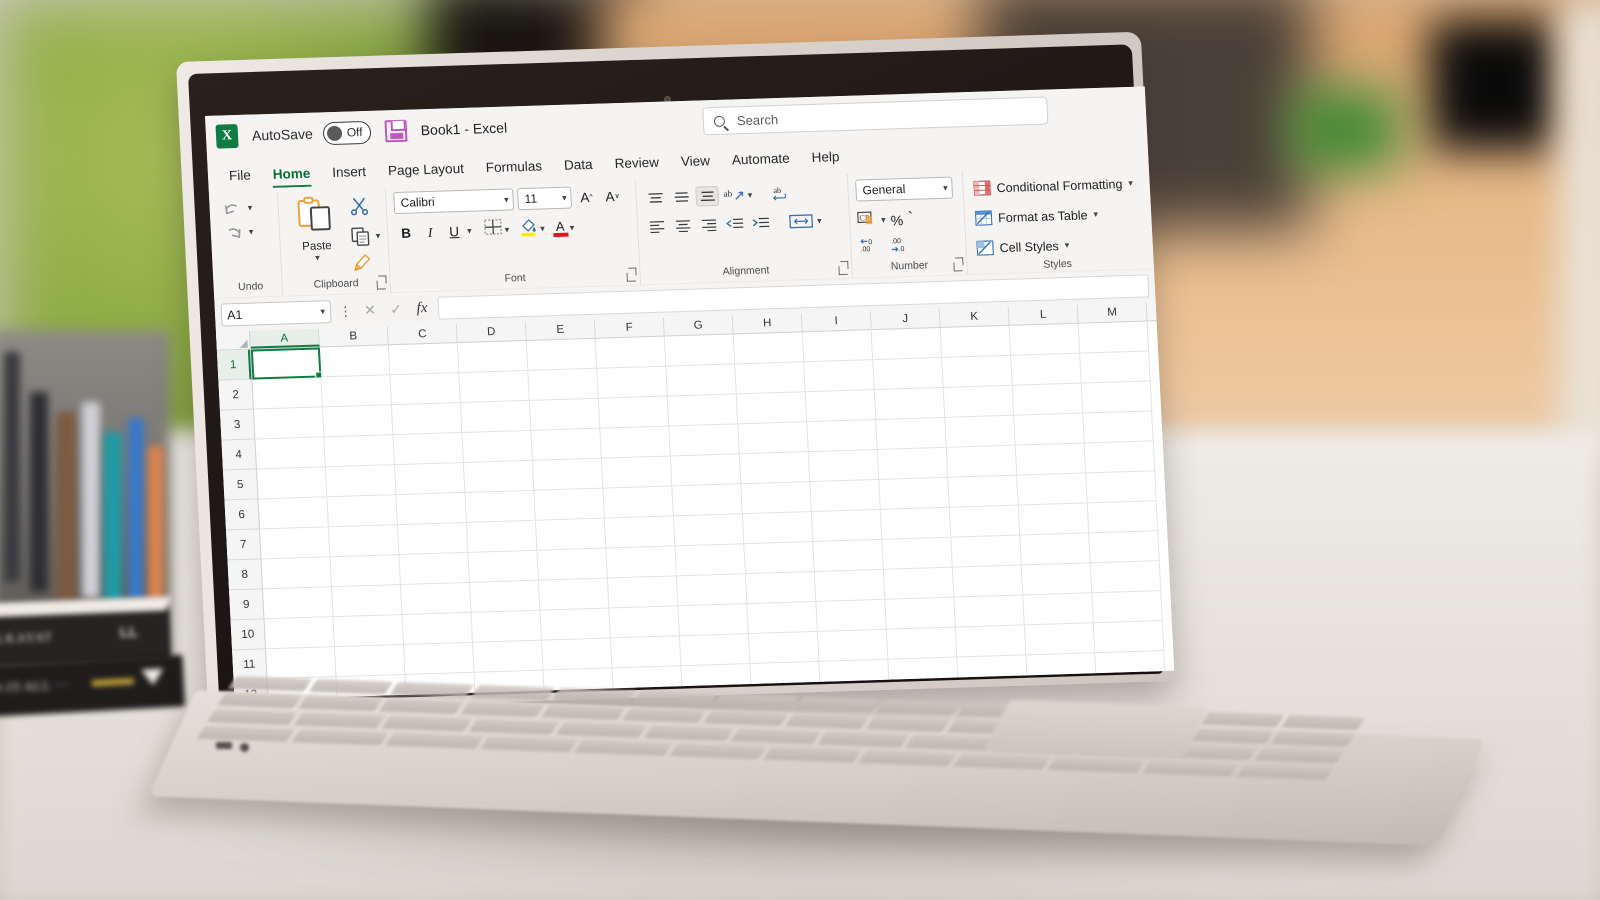  I want to click on grid-cell-I1, so click(838, 346).